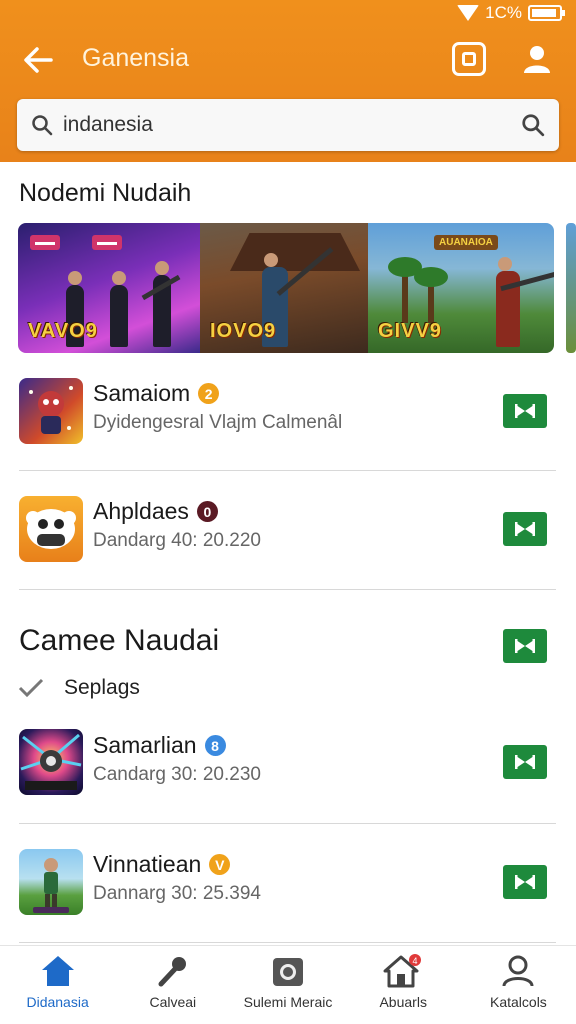  What do you see at coordinates (215, 745) in the screenshot?
I see `rating-badge: 8` at bounding box center [215, 745].